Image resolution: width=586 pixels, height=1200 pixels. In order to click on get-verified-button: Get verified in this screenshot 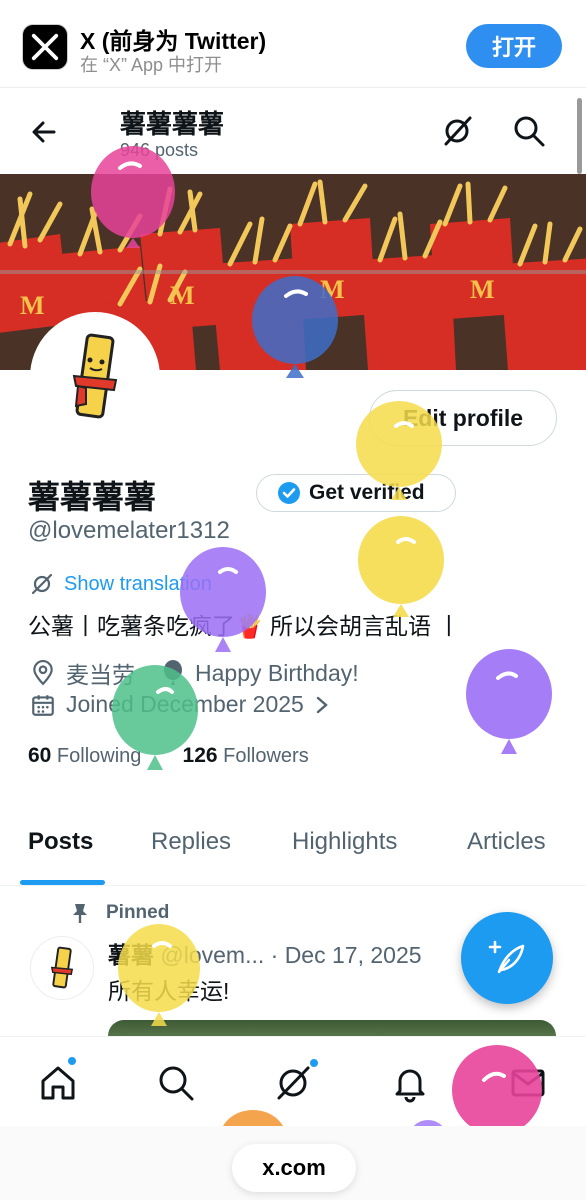, I will do `click(356, 493)`.